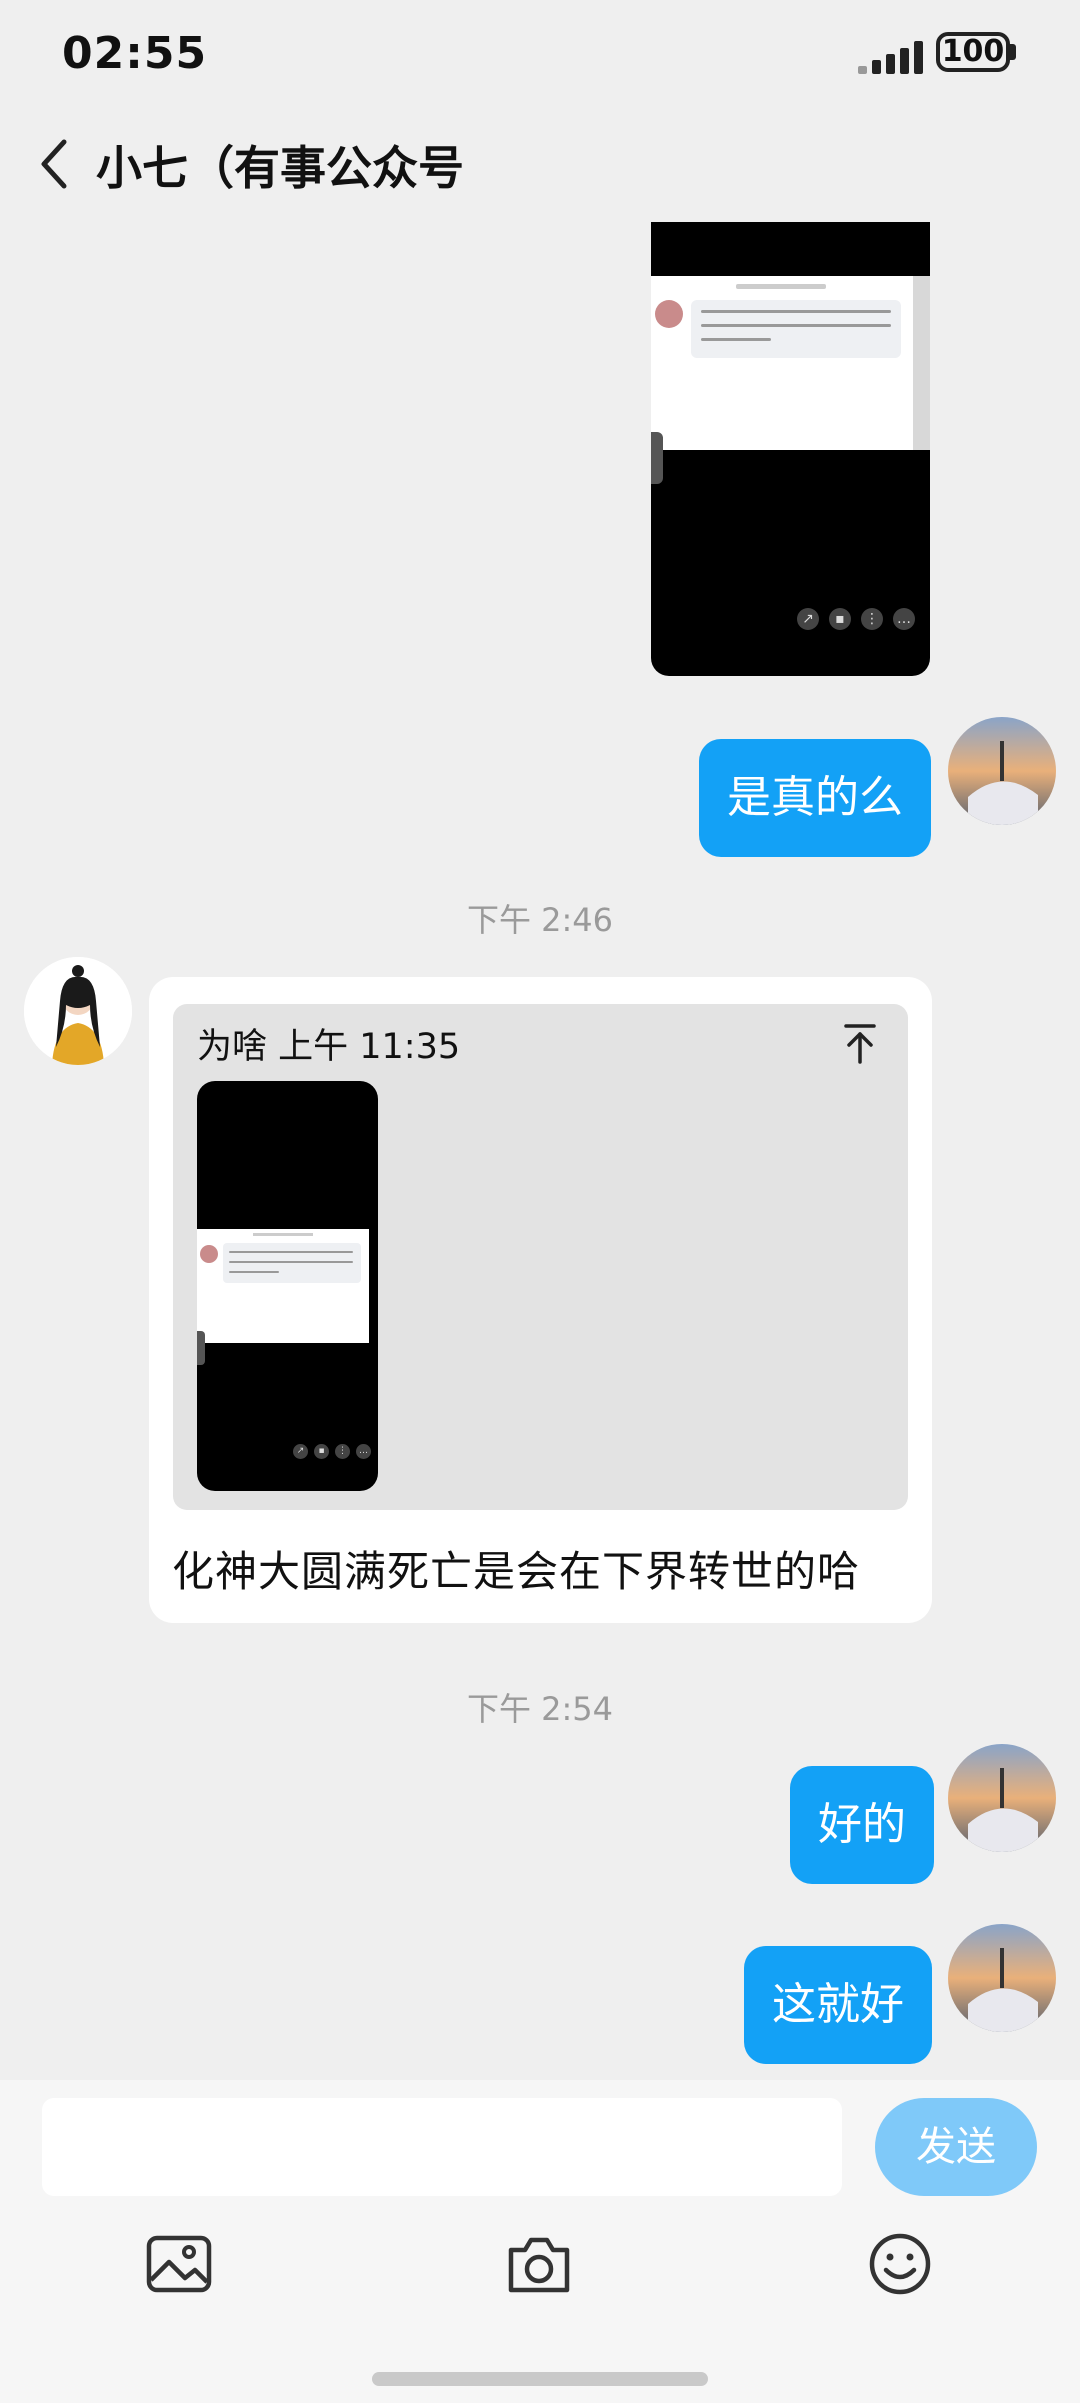  I want to click on message-bubble: 这就好, so click(838, 2005).